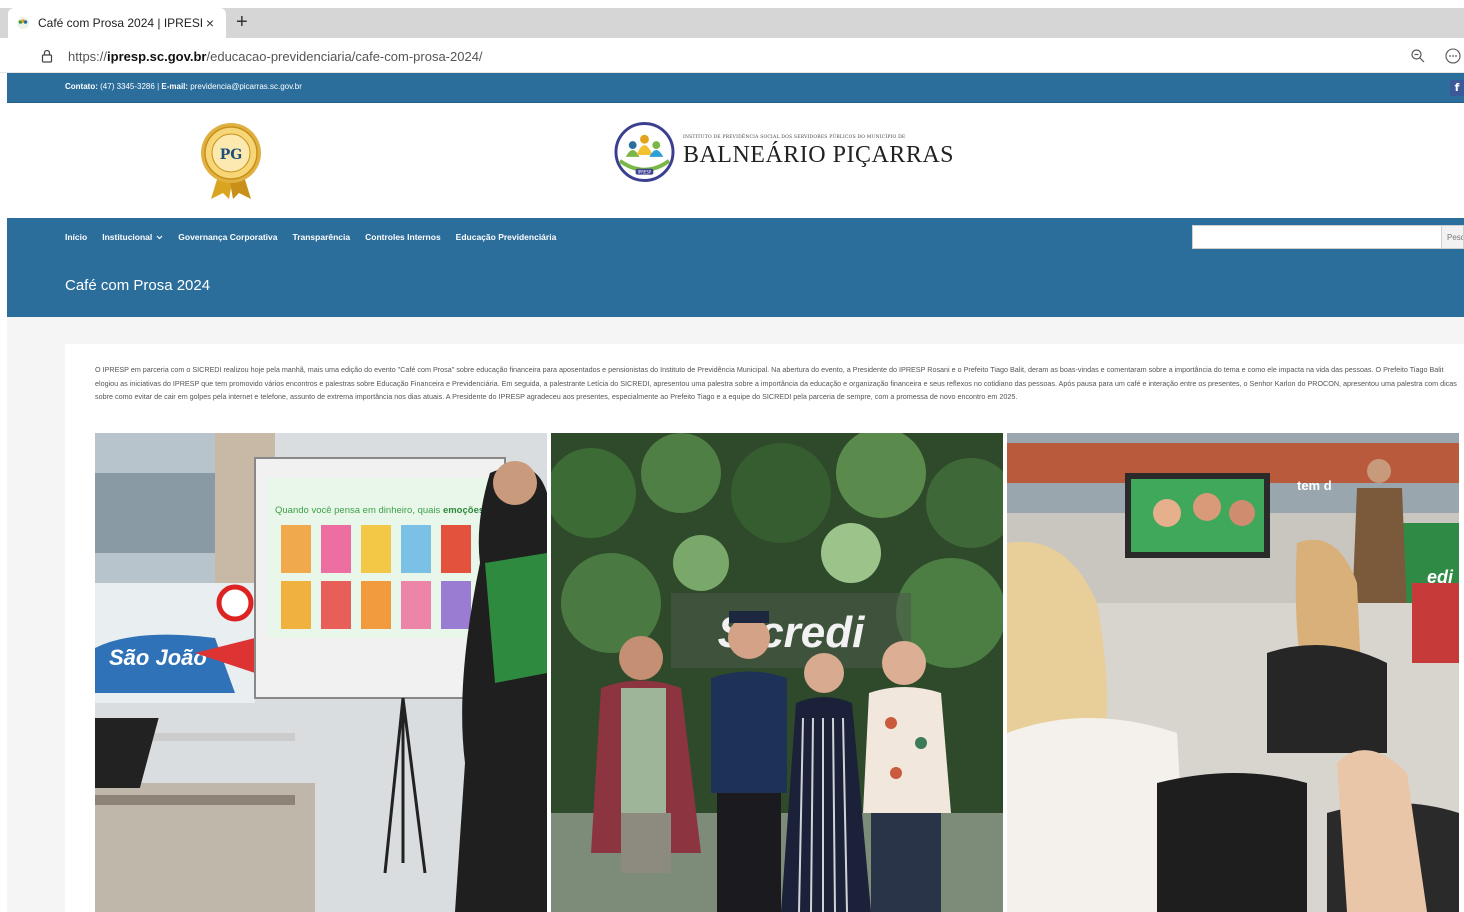 The height and width of the screenshot is (912, 1464). Describe the element at coordinates (359, 510) in the screenshot. I see `slide-heading-text: Quando você pensa em dinheiro, quais` at that location.